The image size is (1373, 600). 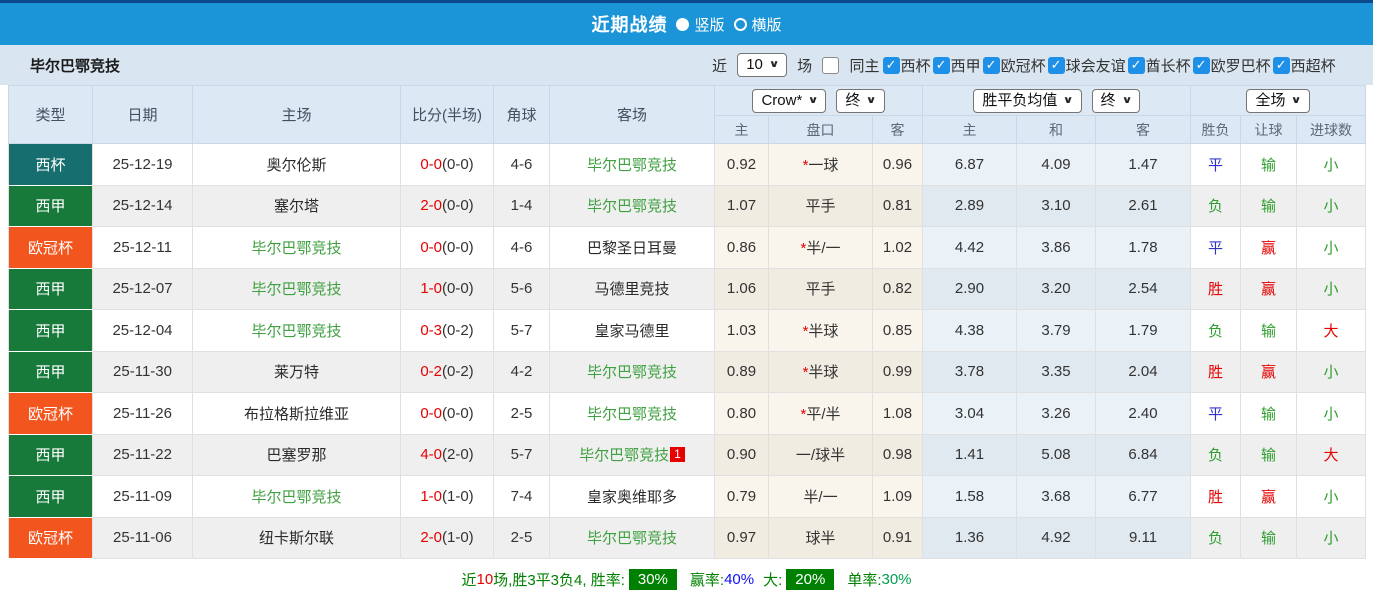 I want to click on bookmaker-select: Crow* ∨, so click(x=789, y=100).